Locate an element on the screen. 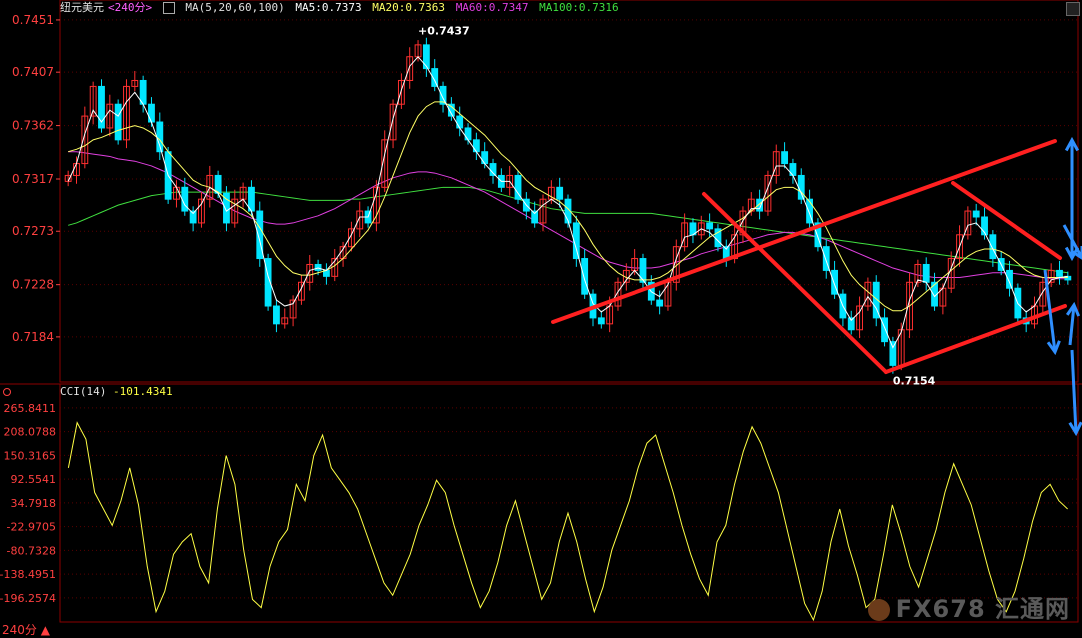 This screenshot has height=638, width=1082. trend-line is located at coordinates (1006, 220).